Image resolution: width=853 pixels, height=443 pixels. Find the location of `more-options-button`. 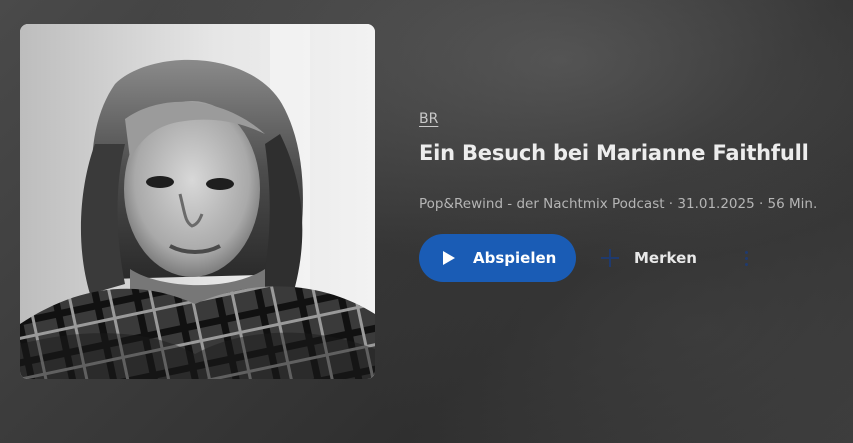

more-options-button is located at coordinates (747, 258).